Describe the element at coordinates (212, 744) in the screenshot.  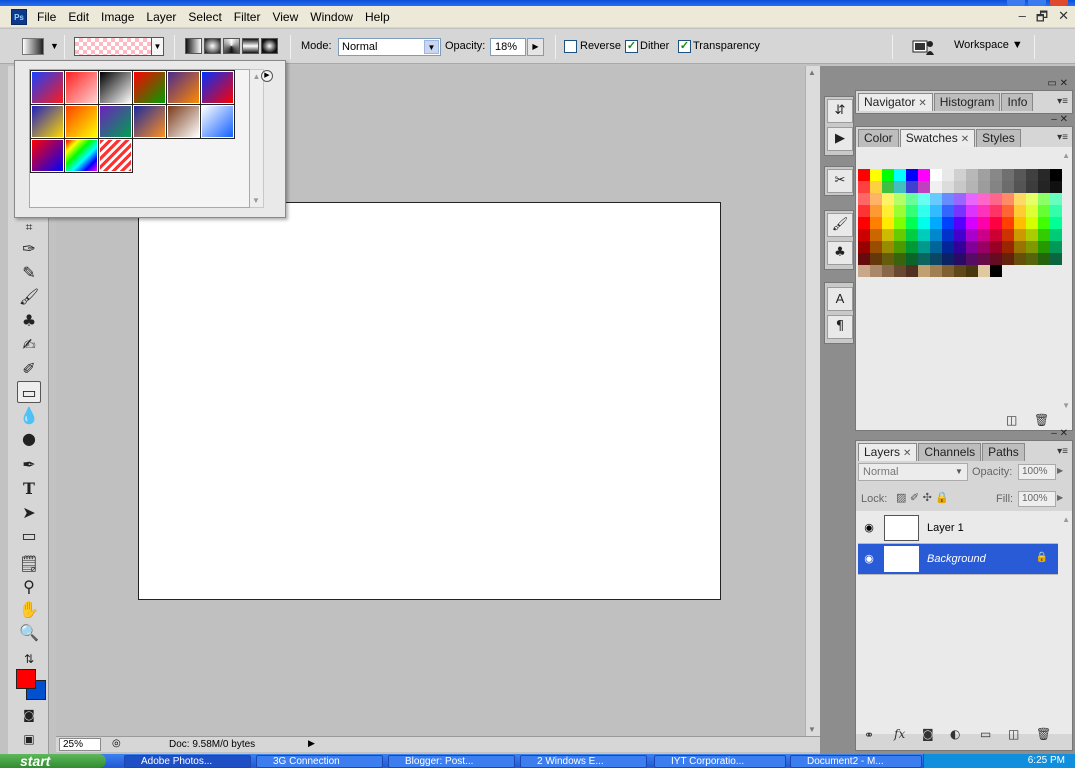
I see `doc-size-info: Doc: 9.58M/0 bytes` at that location.